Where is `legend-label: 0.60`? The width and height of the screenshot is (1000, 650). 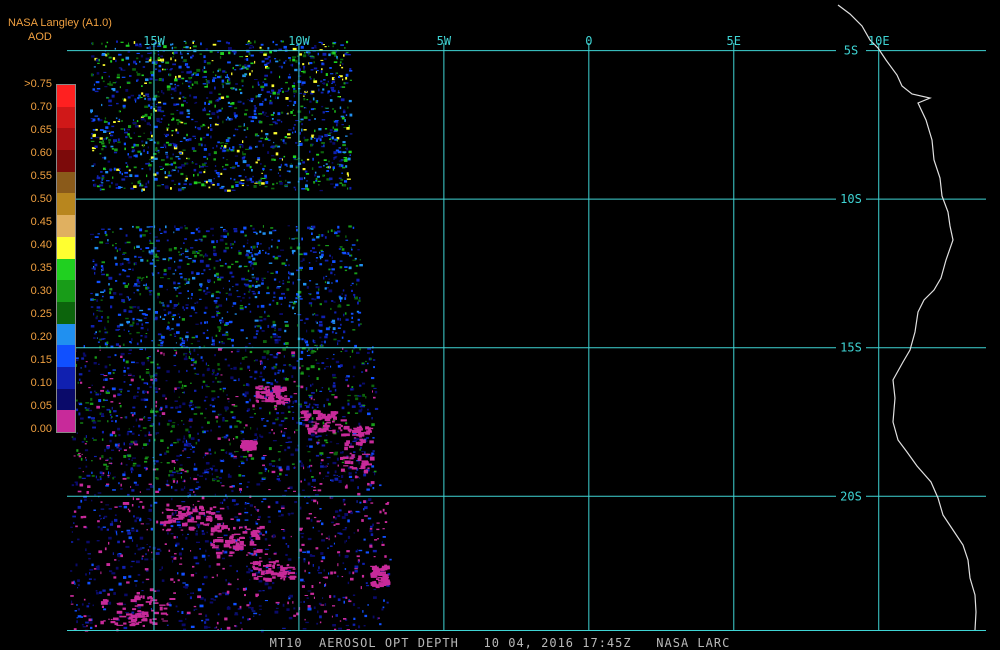 legend-label: 0.60 is located at coordinates (41, 153).